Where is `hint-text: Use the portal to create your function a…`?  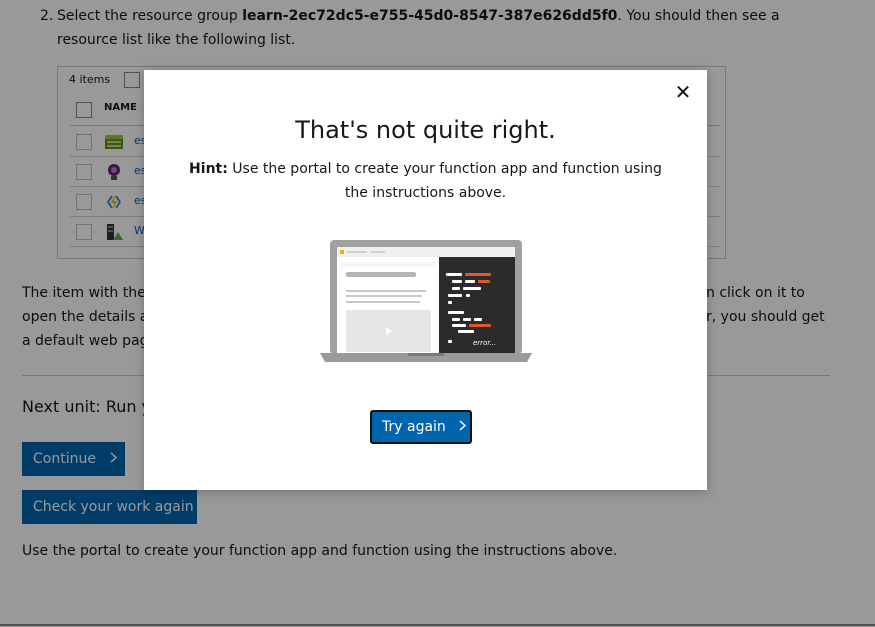
hint-text: Use the portal to create your function a… is located at coordinates (444, 181).